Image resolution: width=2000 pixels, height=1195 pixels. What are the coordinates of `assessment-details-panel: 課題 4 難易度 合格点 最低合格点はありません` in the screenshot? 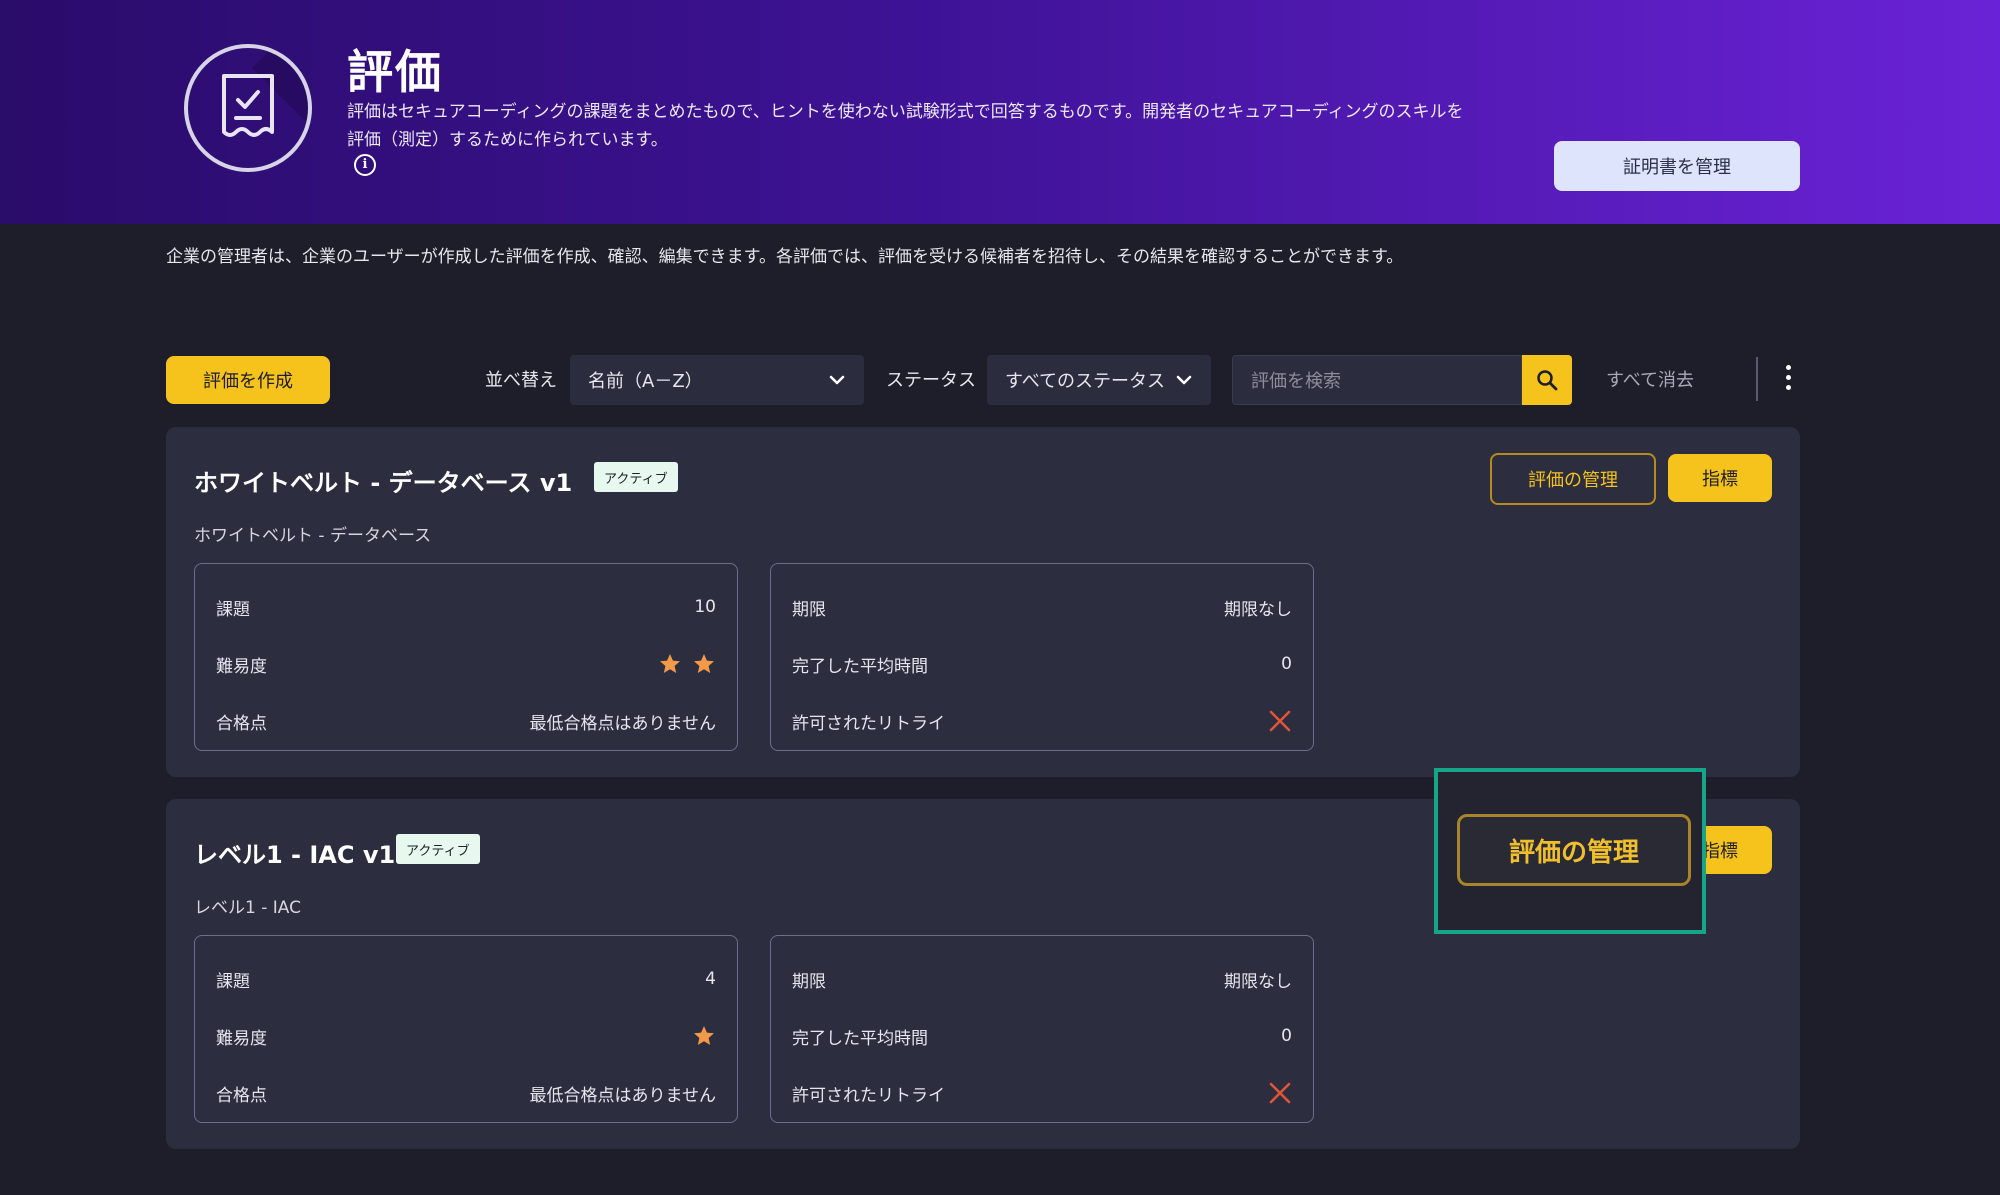 It's located at (466, 1029).